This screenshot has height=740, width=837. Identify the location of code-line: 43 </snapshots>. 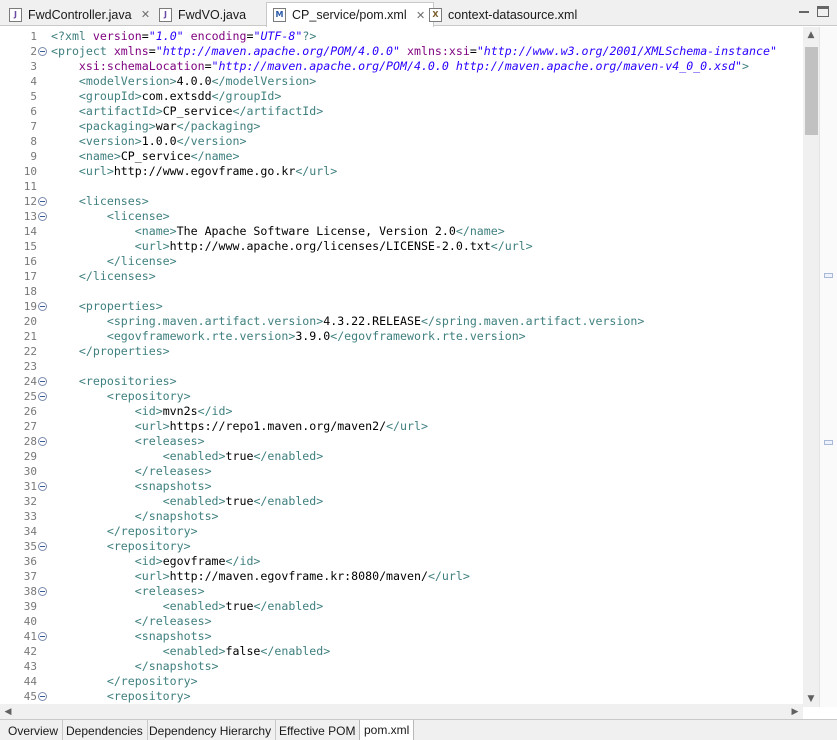
(401, 666).